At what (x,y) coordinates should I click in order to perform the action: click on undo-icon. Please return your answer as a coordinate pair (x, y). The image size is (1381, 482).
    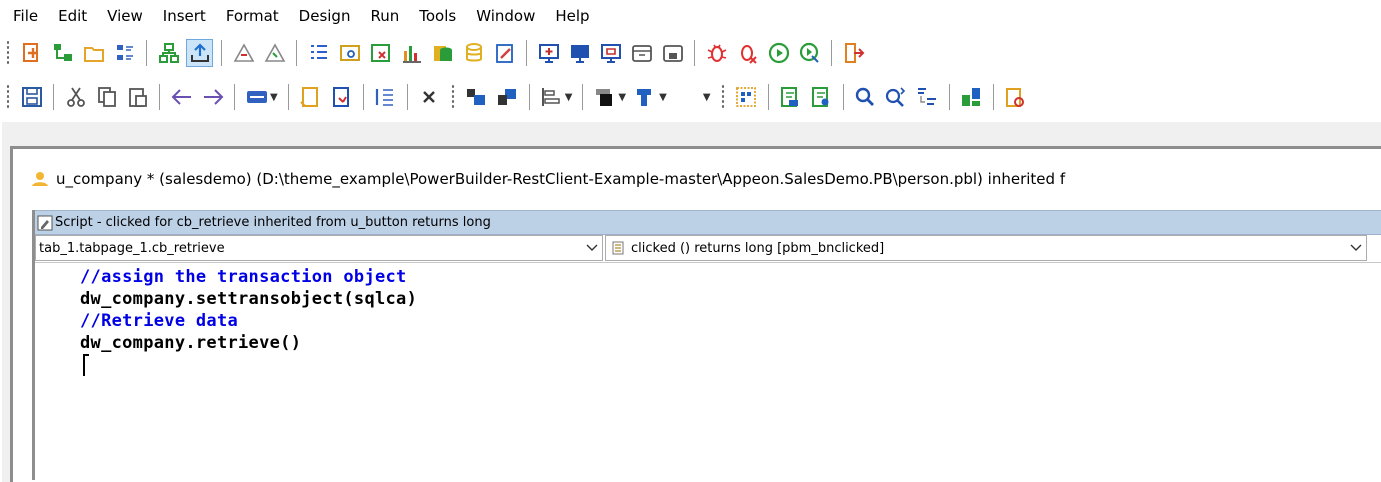
    Looking at the image, I should click on (181, 97).